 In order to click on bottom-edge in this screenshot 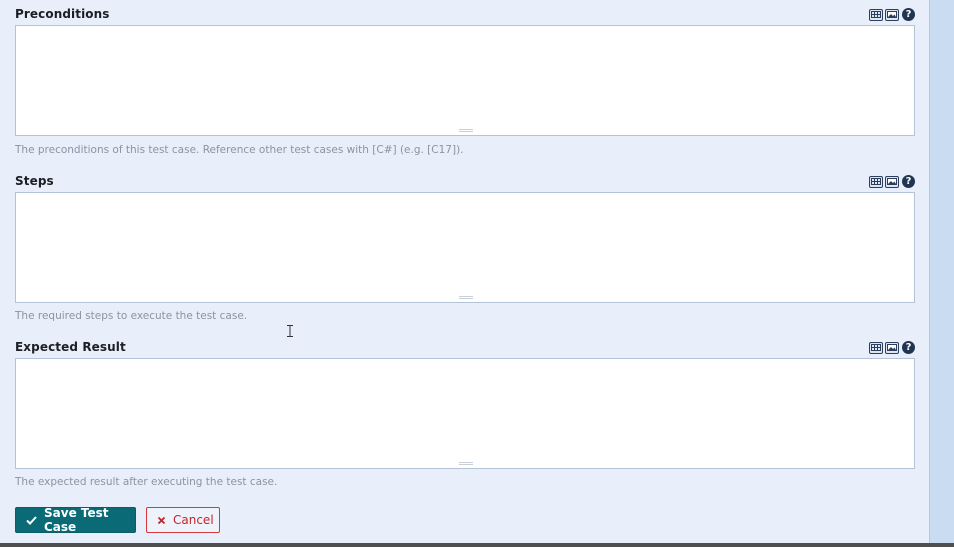, I will do `click(477, 545)`.